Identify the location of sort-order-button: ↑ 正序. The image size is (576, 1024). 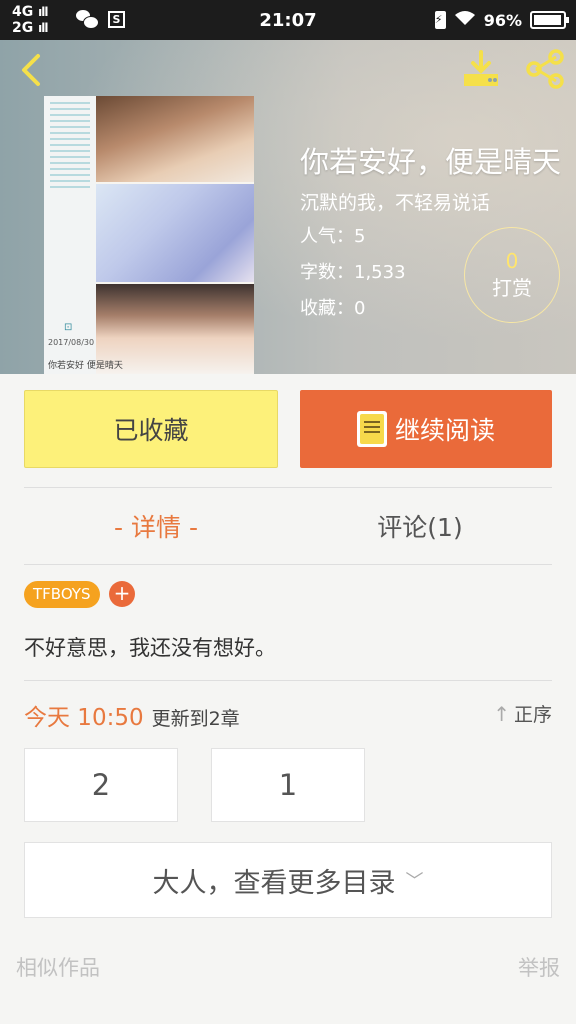
(522, 713).